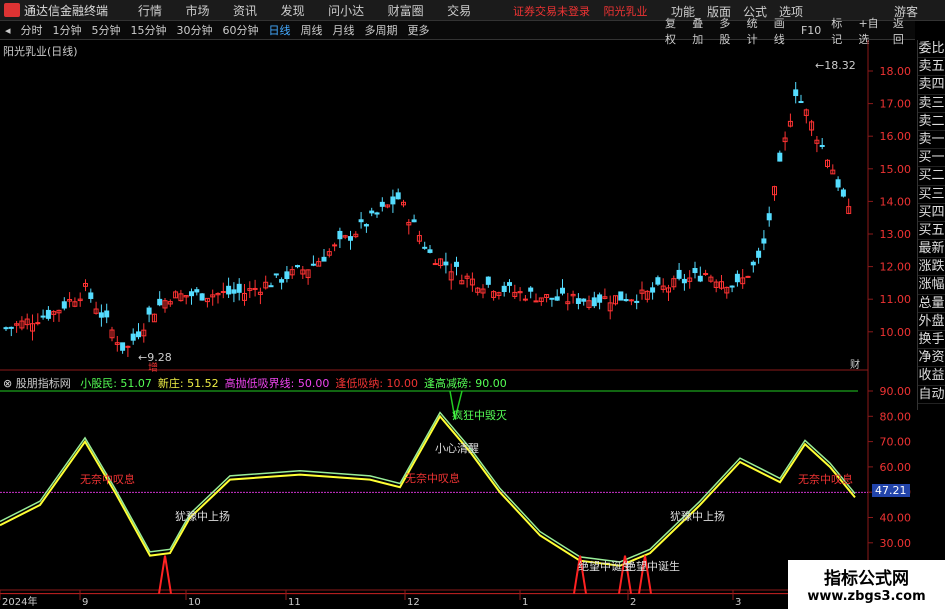 This screenshot has width=945, height=609. I want to click on event-marker: 增, so click(153, 367).